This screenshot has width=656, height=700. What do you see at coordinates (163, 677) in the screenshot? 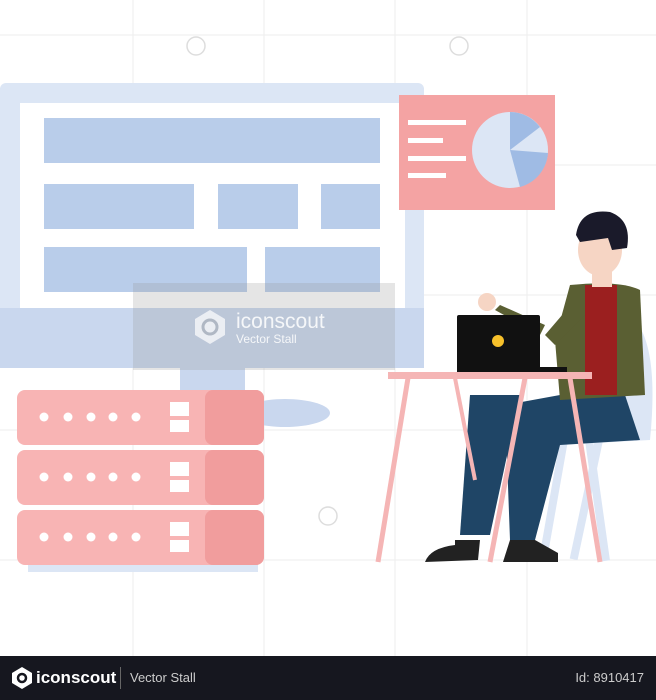
I see `footer-author: Vector Stall` at bounding box center [163, 677].